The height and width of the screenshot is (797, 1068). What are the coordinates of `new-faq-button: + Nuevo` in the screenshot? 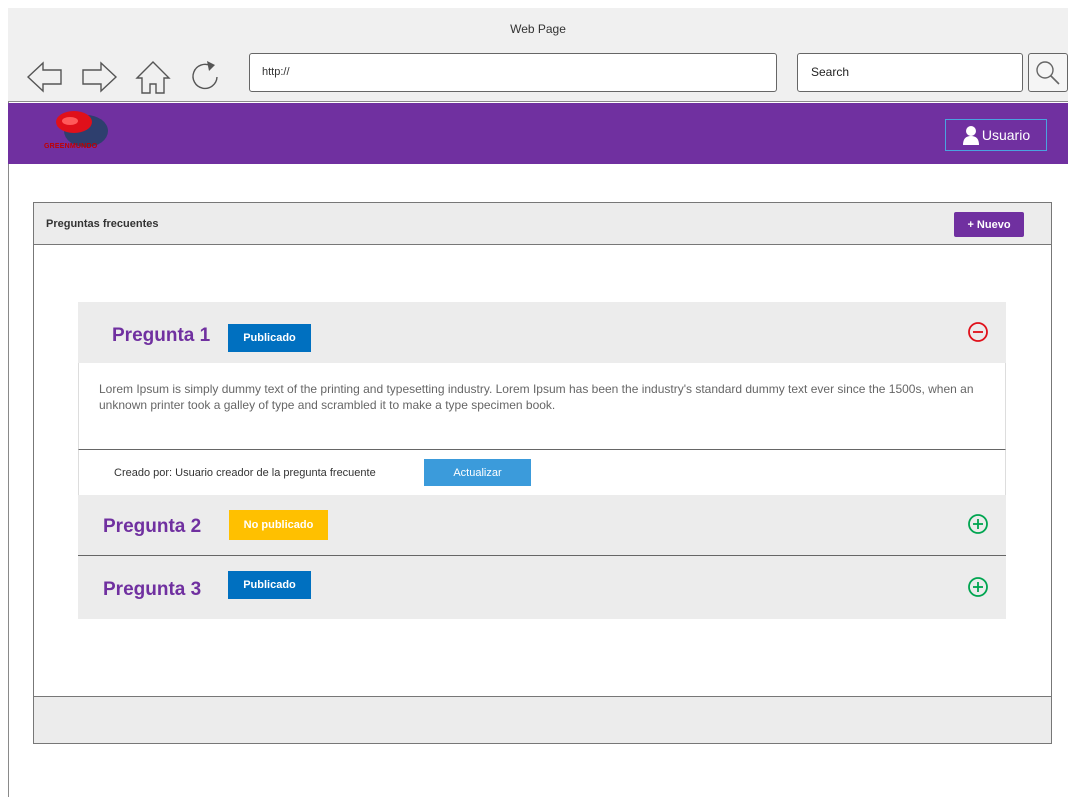 It's located at (989, 224).